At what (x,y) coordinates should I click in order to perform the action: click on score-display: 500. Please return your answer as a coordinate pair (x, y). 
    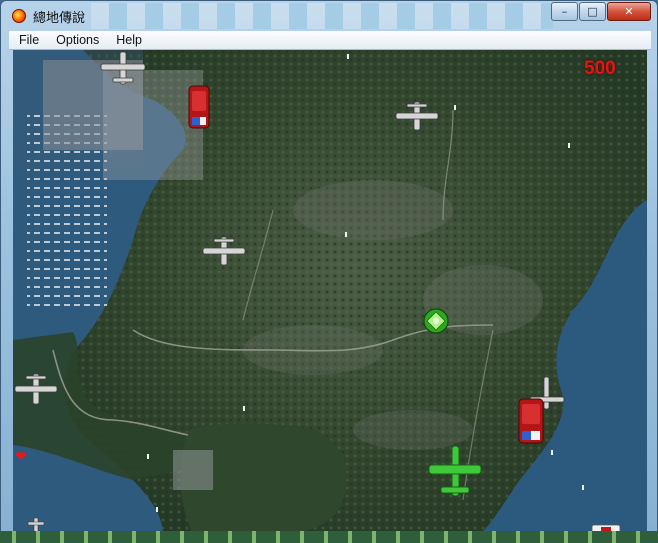
    Looking at the image, I should click on (600, 68).